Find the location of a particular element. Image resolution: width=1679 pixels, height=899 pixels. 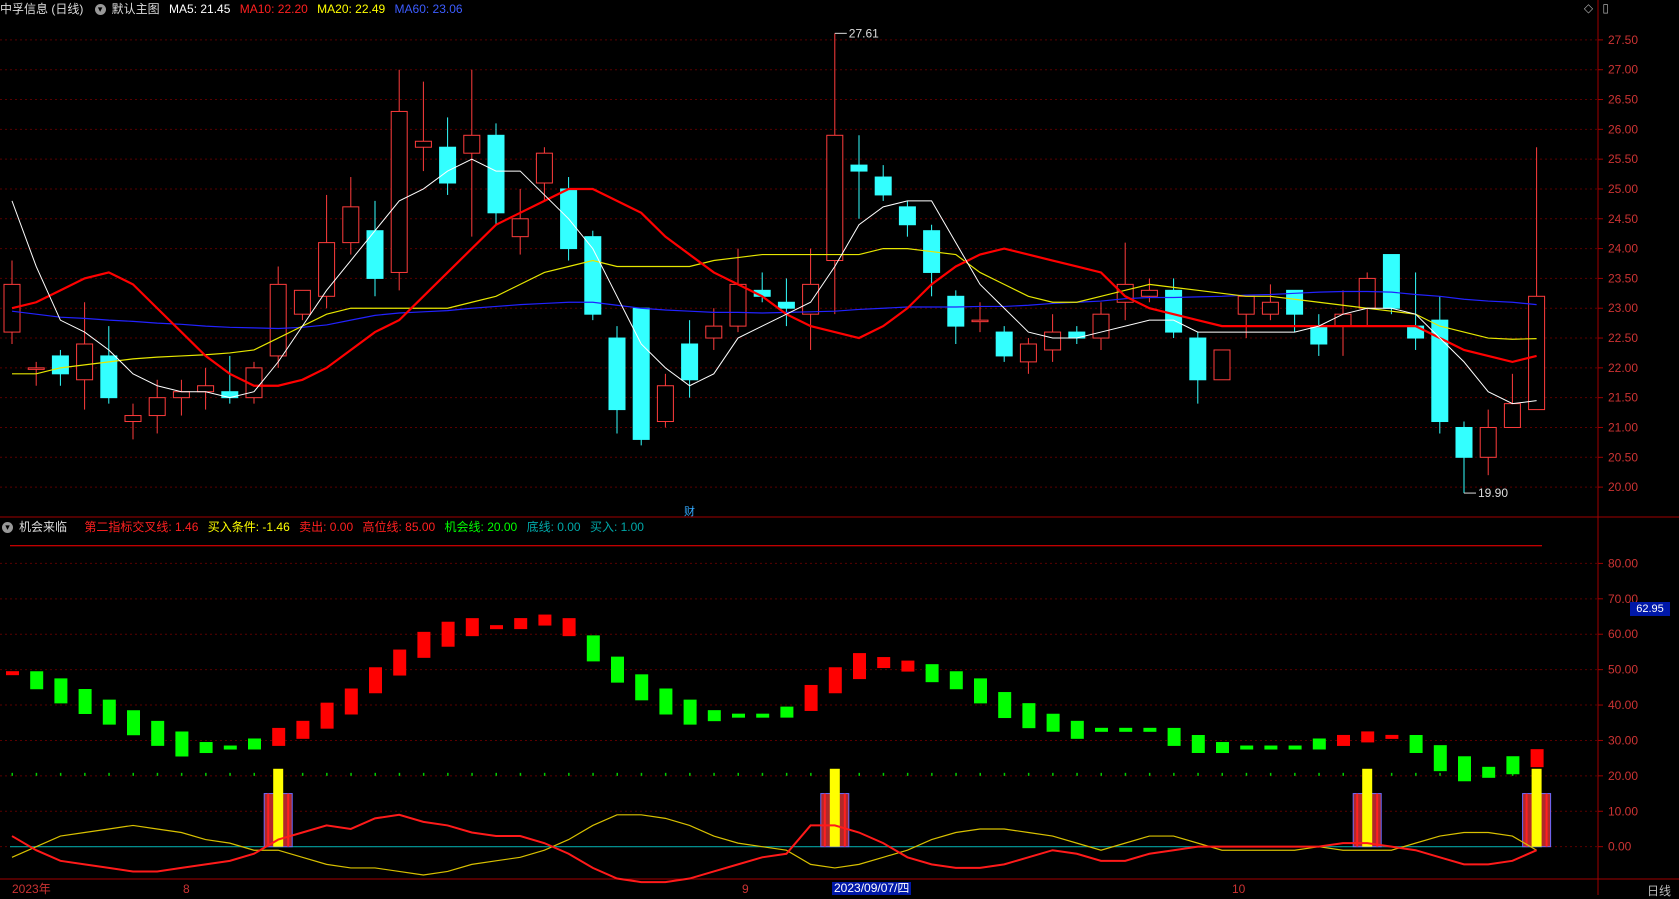

finance-event-marker: 财 is located at coordinates (689, 511).